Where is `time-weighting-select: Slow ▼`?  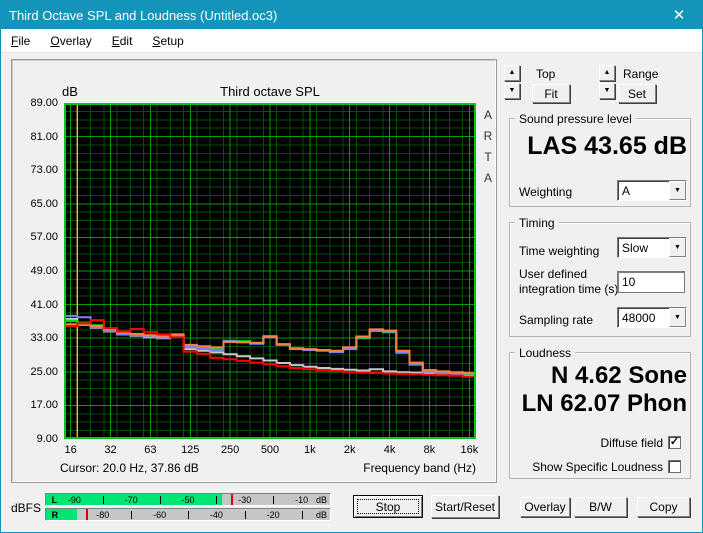 time-weighting-select: Slow ▼ is located at coordinates (652, 247).